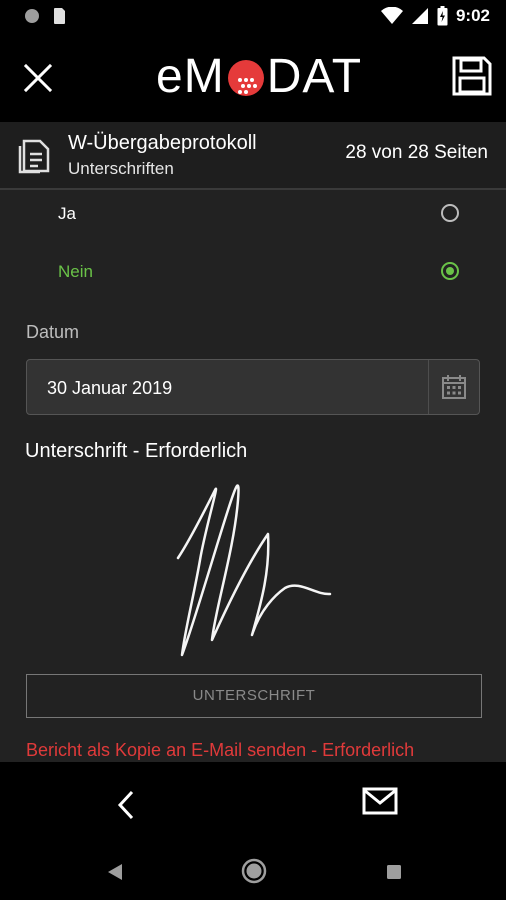 This screenshot has height=900, width=506. What do you see at coordinates (253, 803) in the screenshot?
I see `bottom-bar` at bounding box center [253, 803].